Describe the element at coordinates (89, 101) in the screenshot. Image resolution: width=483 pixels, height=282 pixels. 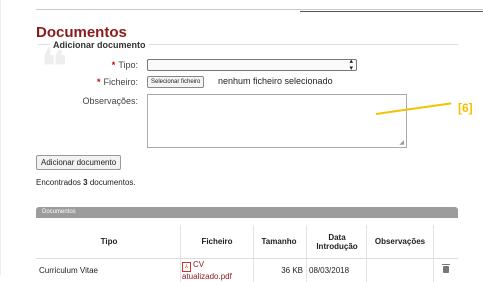
I see `observacoes-label: Observações:` at that location.